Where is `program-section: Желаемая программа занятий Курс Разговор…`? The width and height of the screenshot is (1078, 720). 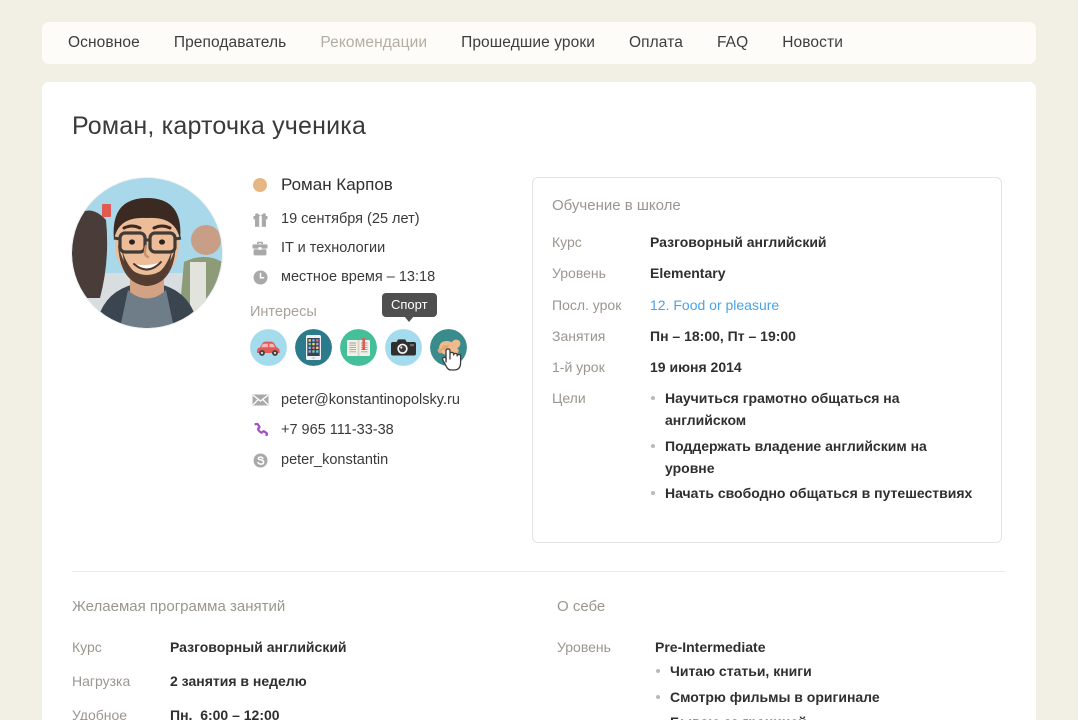 program-section: Желаемая программа занятий Курс Разговор… is located at coordinates (314, 659).